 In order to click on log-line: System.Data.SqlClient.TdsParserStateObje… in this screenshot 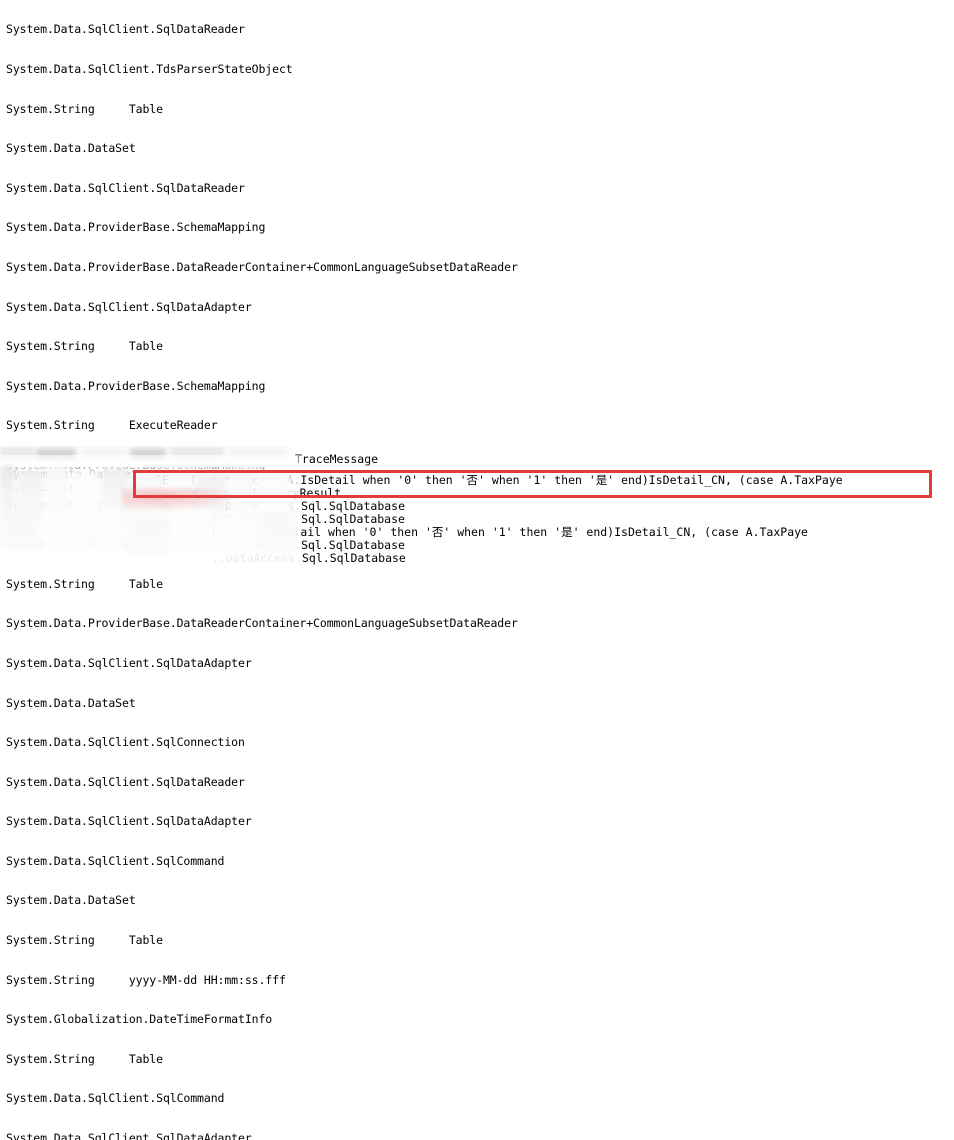, I will do `click(149, 69)`.